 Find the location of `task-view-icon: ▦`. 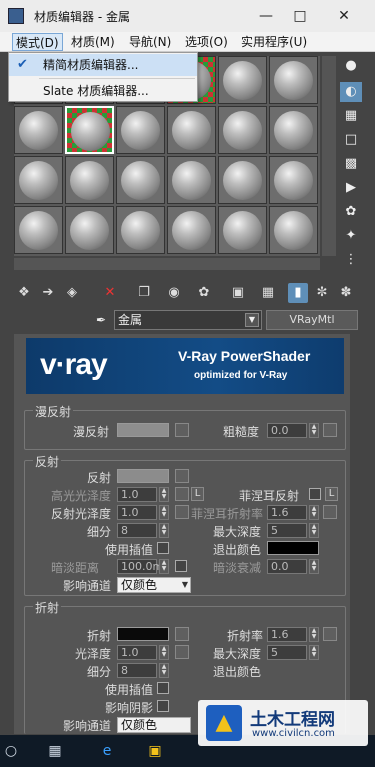

task-view-icon: ▦ is located at coordinates (55, 751).